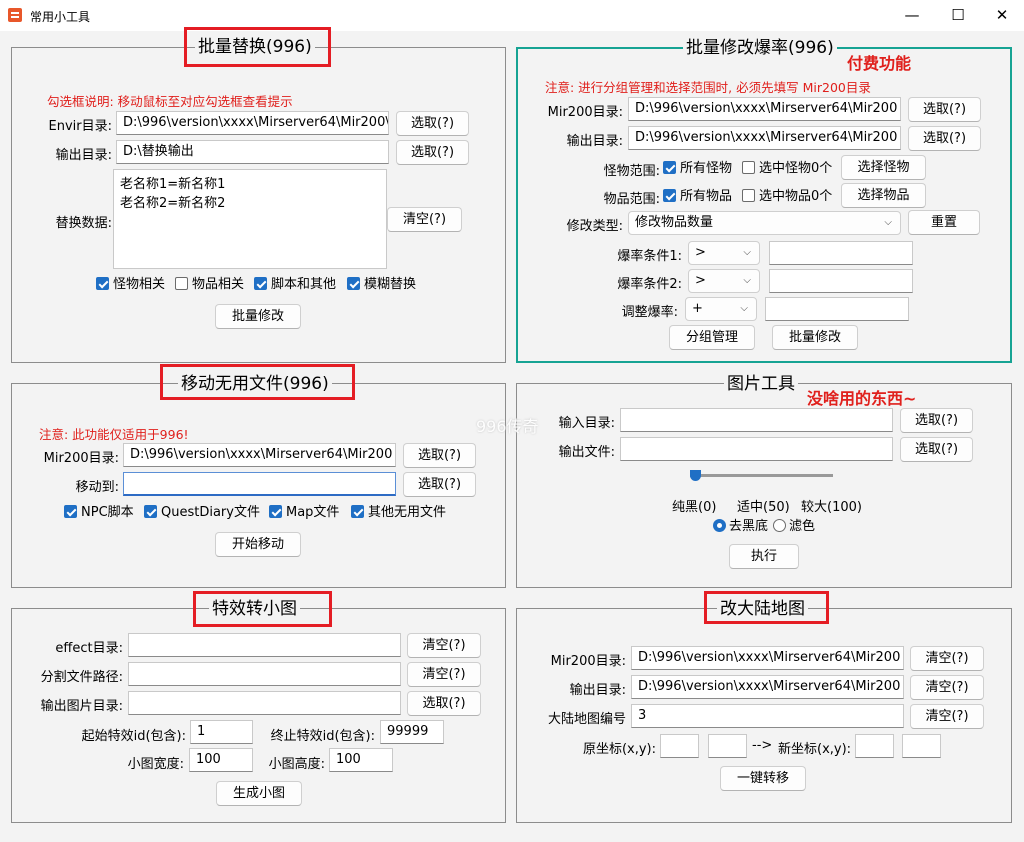 The width and height of the screenshot is (1024, 842). I want to click on check-monster: 怪物相关, so click(130, 285).